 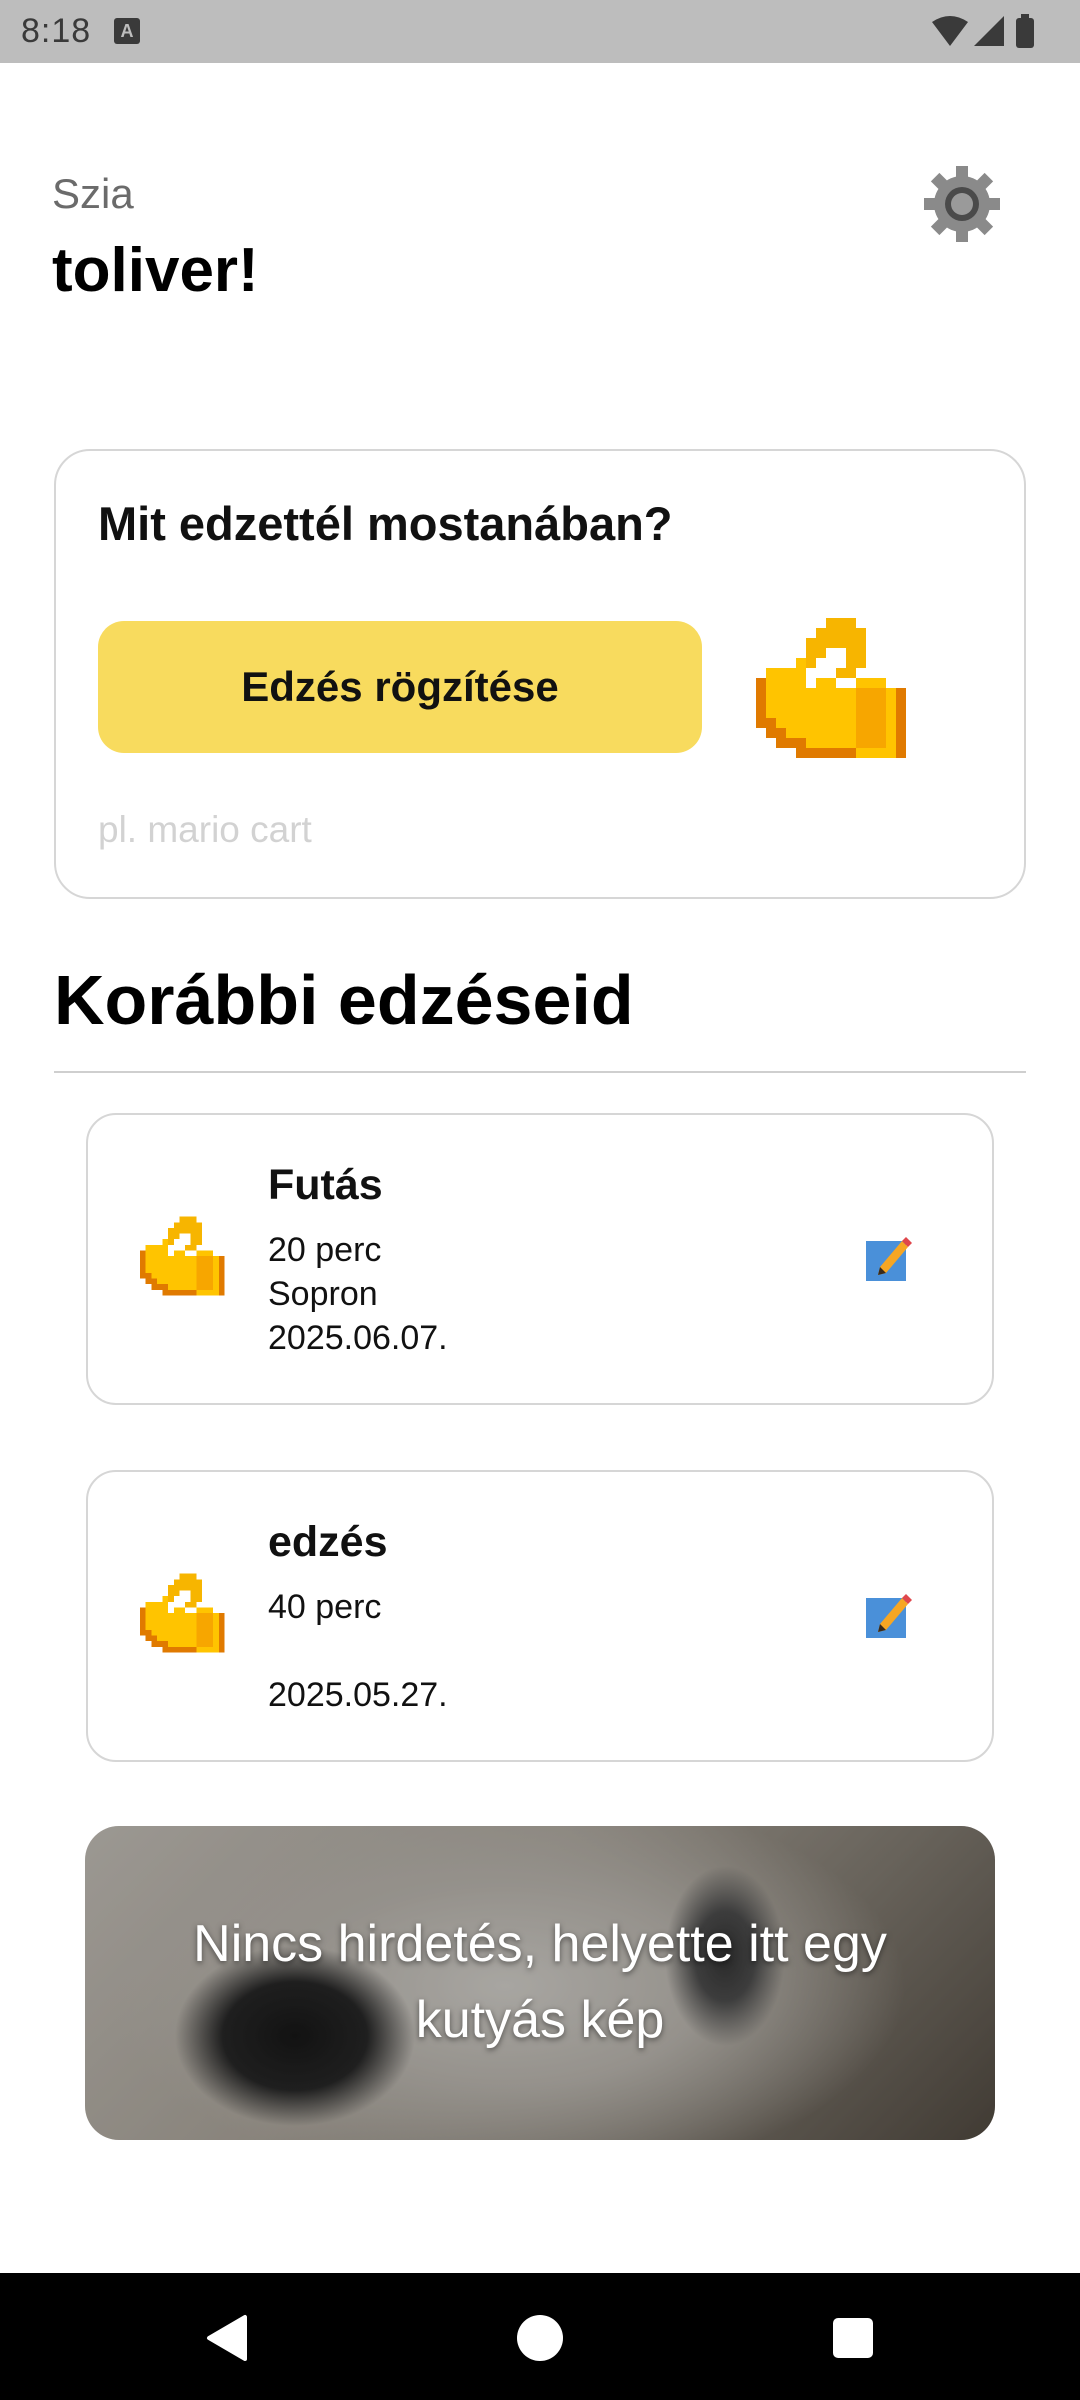 What do you see at coordinates (323, 1294) in the screenshot?
I see `workout-location: Sopron` at bounding box center [323, 1294].